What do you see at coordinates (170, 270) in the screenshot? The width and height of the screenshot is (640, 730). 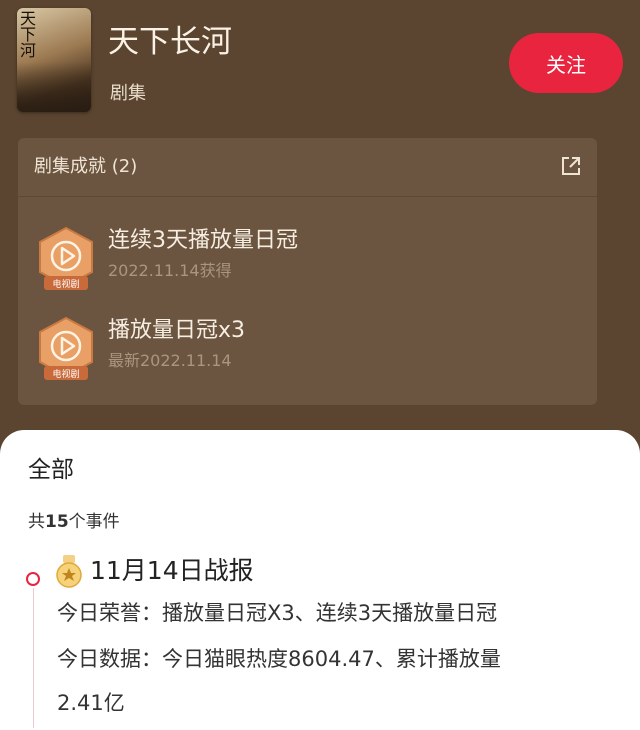 I see `achievement-date: 2022.11.14获得` at bounding box center [170, 270].